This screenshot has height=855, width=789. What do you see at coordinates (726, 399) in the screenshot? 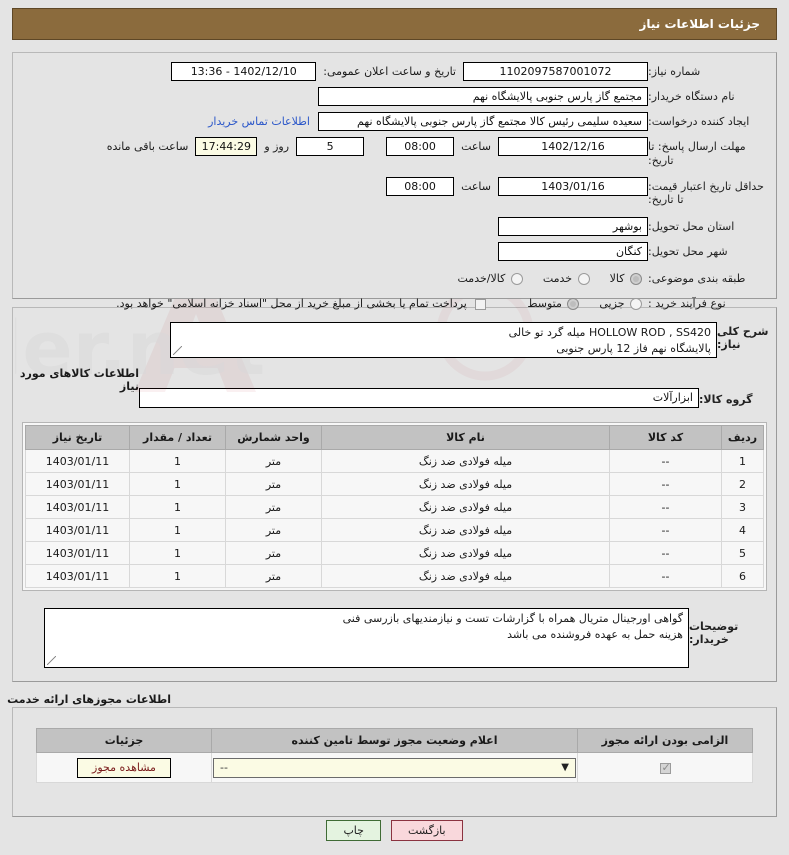
I see `goods-group-label: گروه کالا:` at bounding box center [726, 399].